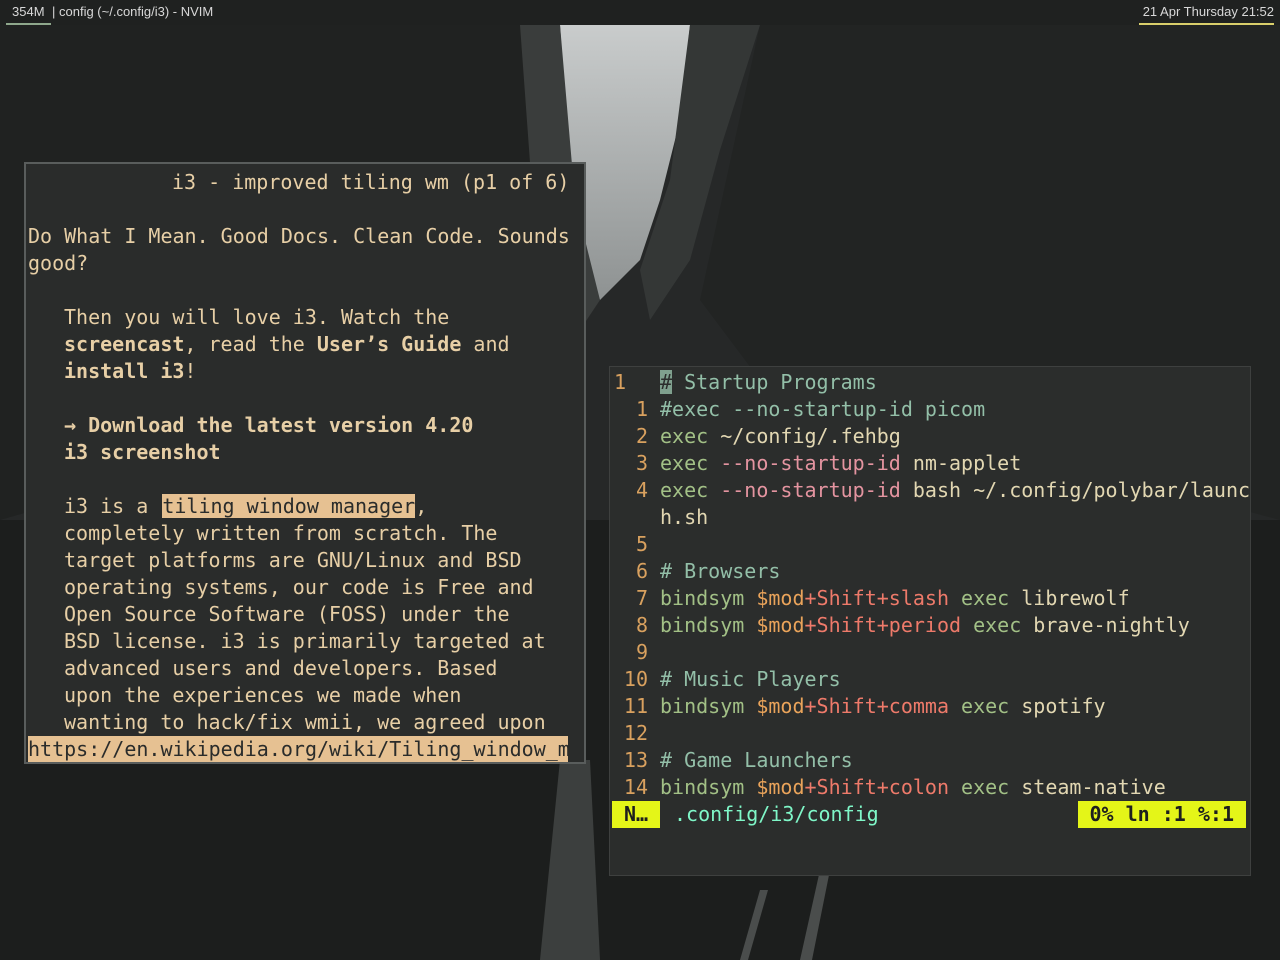  What do you see at coordinates (1063, 706) in the screenshot?
I see `syntax-token: spotify` at bounding box center [1063, 706].